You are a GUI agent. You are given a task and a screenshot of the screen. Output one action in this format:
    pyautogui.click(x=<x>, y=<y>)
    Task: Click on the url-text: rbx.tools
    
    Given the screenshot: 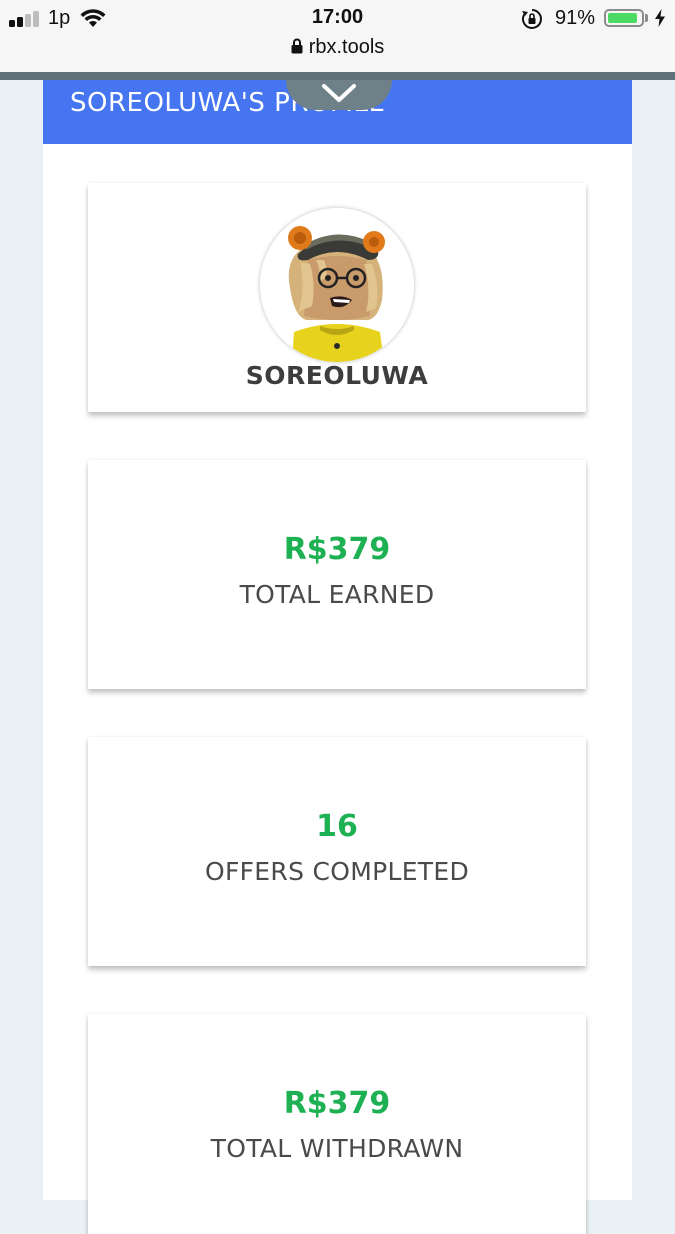 What is the action you would take?
    pyautogui.click(x=346, y=47)
    